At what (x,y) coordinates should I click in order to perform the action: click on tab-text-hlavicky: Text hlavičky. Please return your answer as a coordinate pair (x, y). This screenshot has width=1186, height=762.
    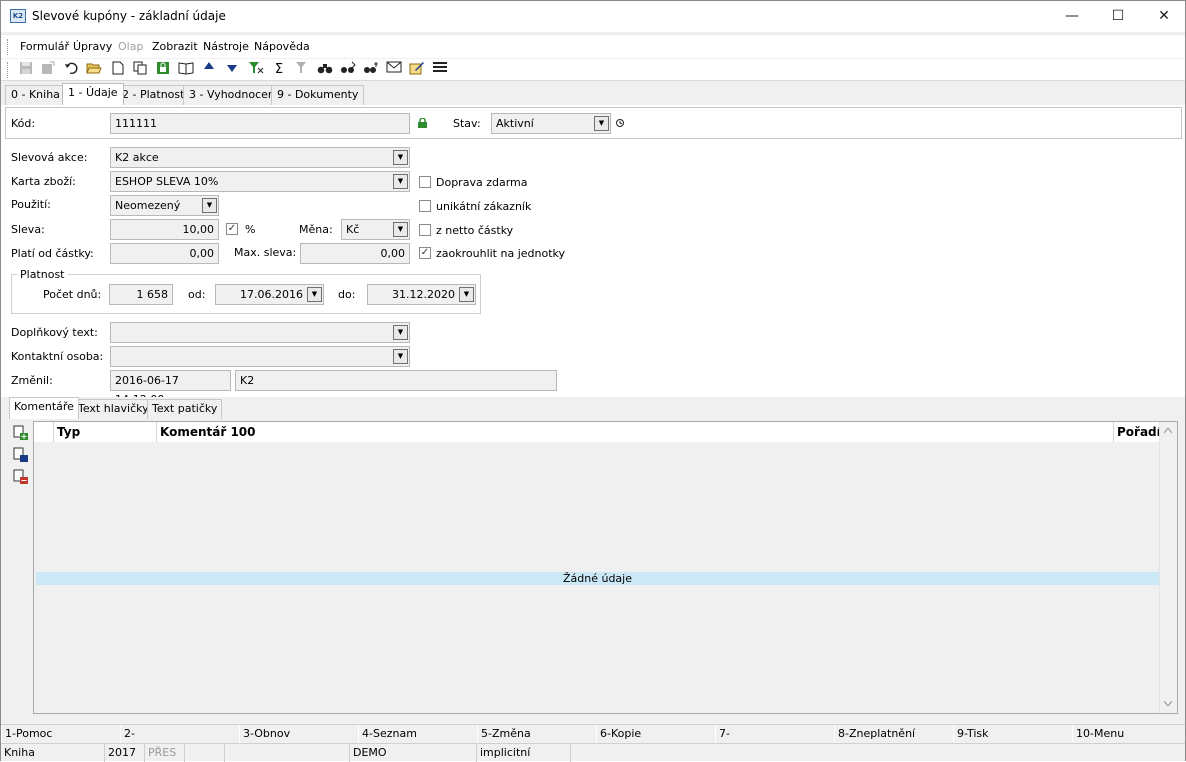
    Looking at the image, I should click on (113, 409).